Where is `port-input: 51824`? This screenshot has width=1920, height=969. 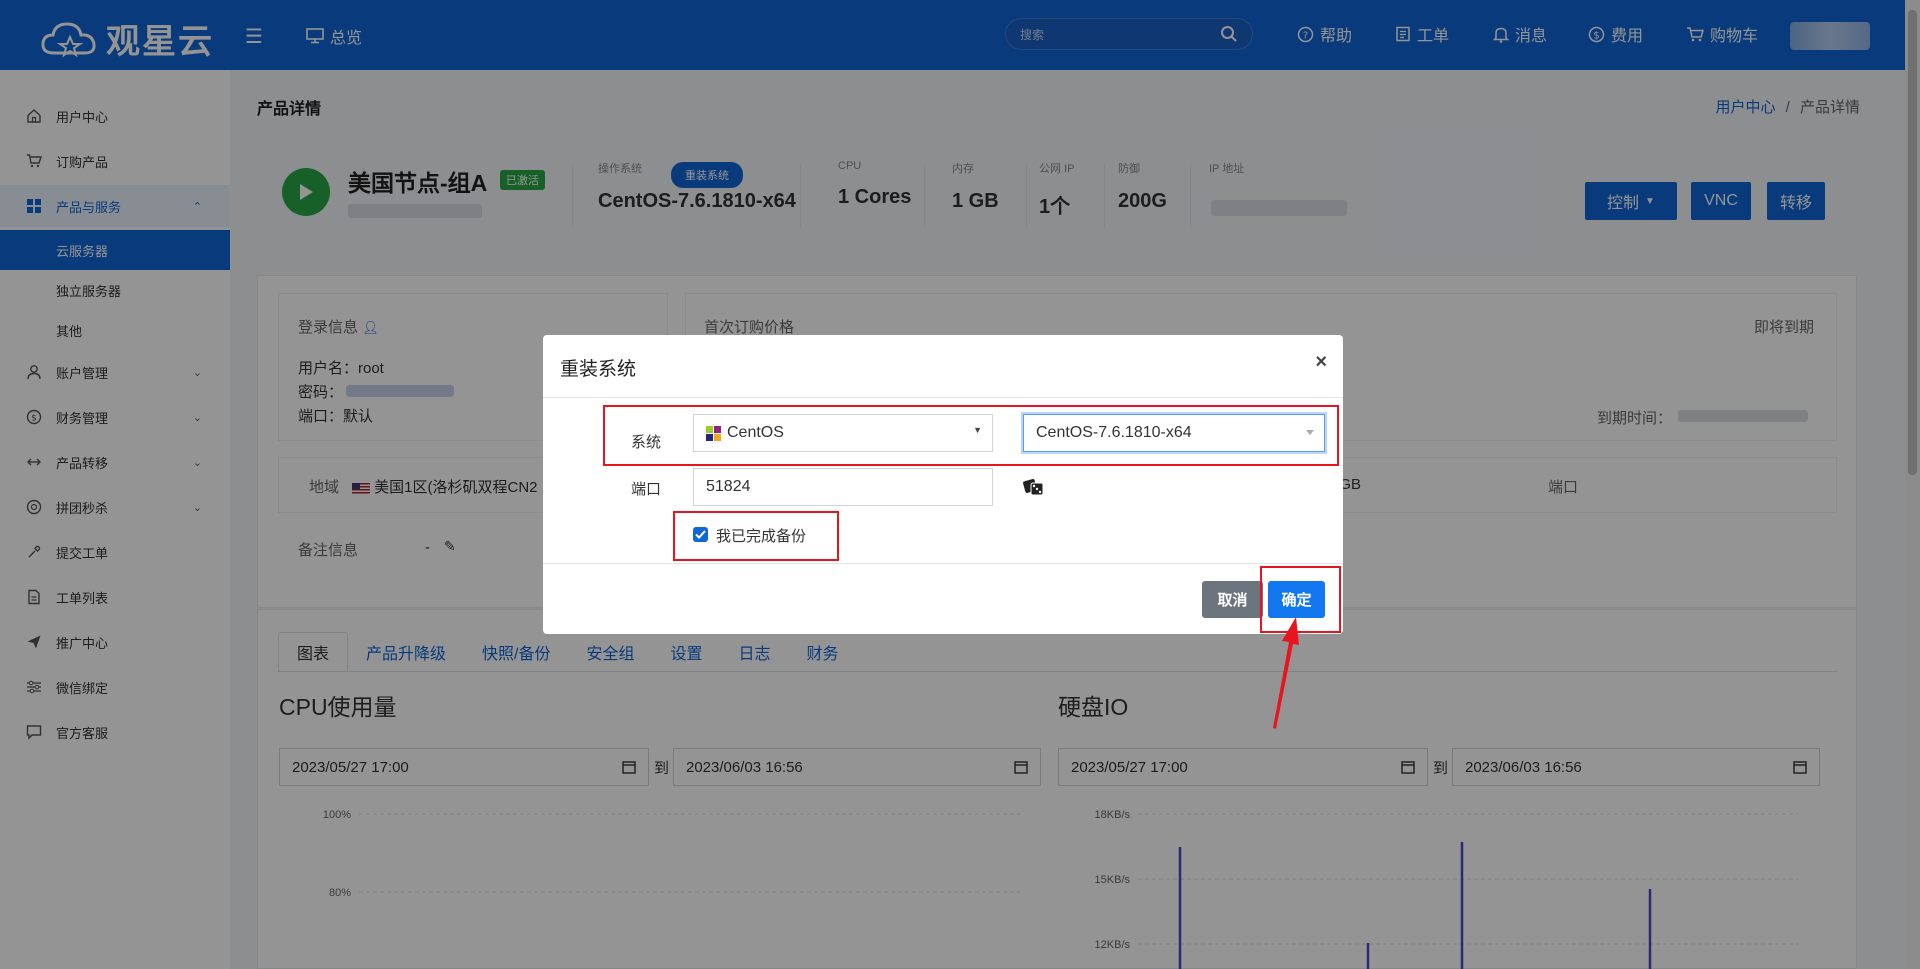 port-input: 51824 is located at coordinates (843, 487).